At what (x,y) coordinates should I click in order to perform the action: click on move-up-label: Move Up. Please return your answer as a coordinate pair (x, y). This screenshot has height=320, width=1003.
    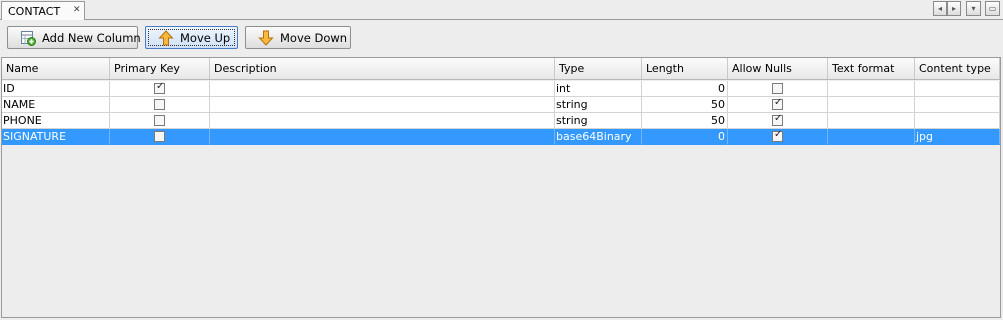
    Looking at the image, I should click on (205, 38).